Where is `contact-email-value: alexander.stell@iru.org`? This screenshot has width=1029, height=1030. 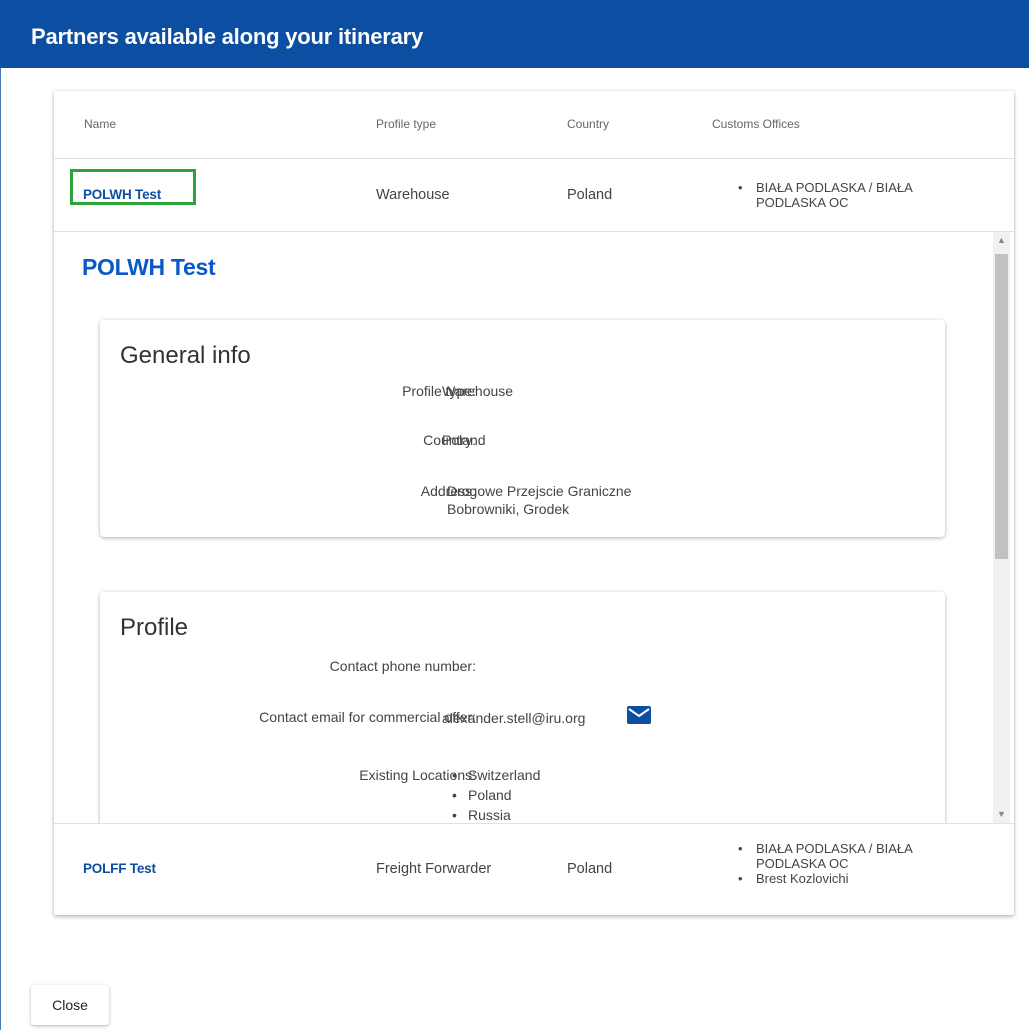 contact-email-value: alexander.stell@iru.org is located at coordinates (514, 718).